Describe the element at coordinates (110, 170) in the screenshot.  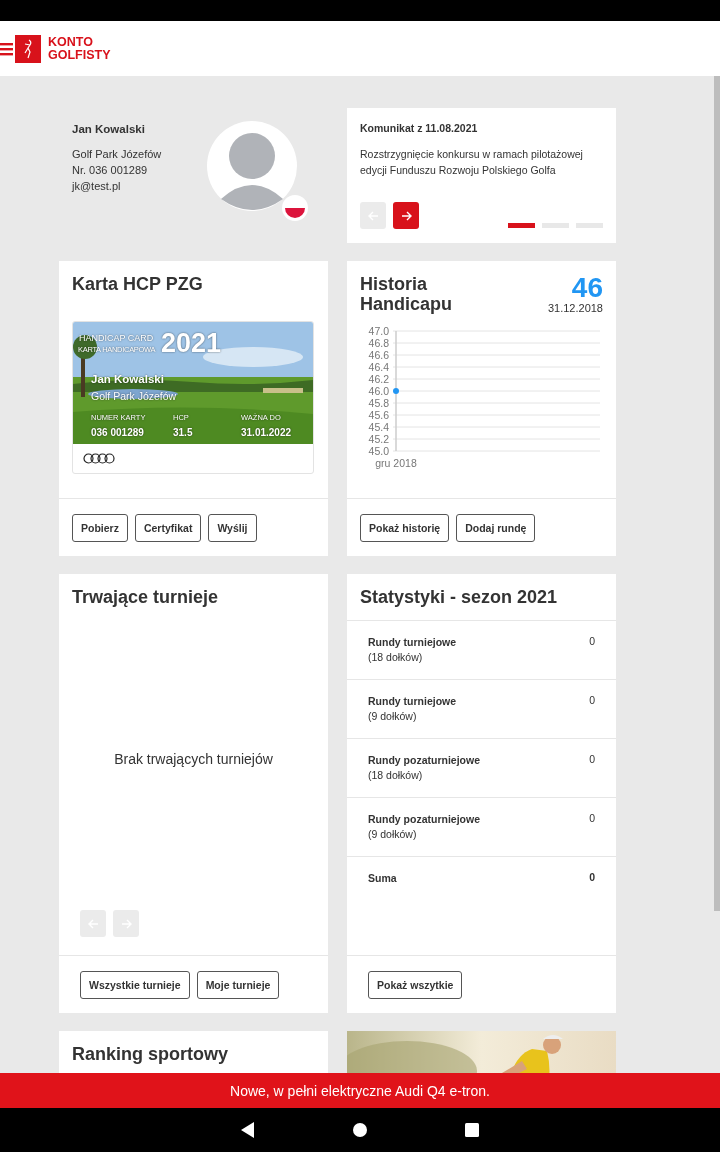
I see `profile-number: Nr. 036 001289` at that location.